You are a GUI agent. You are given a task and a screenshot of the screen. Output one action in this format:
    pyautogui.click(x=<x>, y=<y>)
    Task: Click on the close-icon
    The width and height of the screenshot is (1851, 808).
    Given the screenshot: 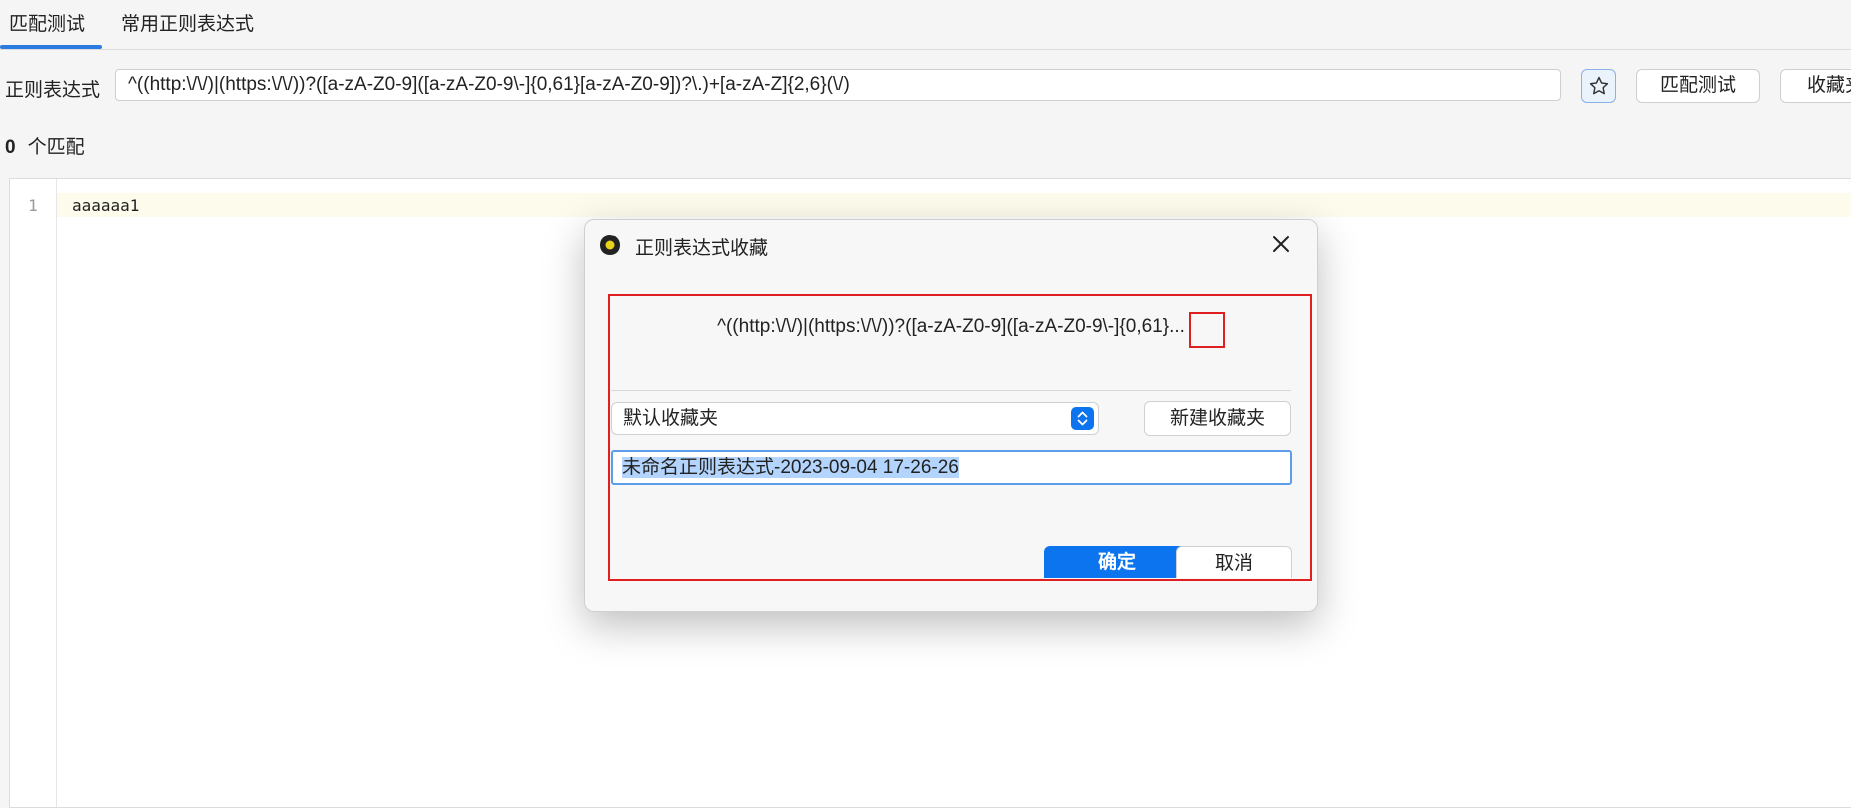 What is the action you would take?
    pyautogui.click(x=1281, y=244)
    